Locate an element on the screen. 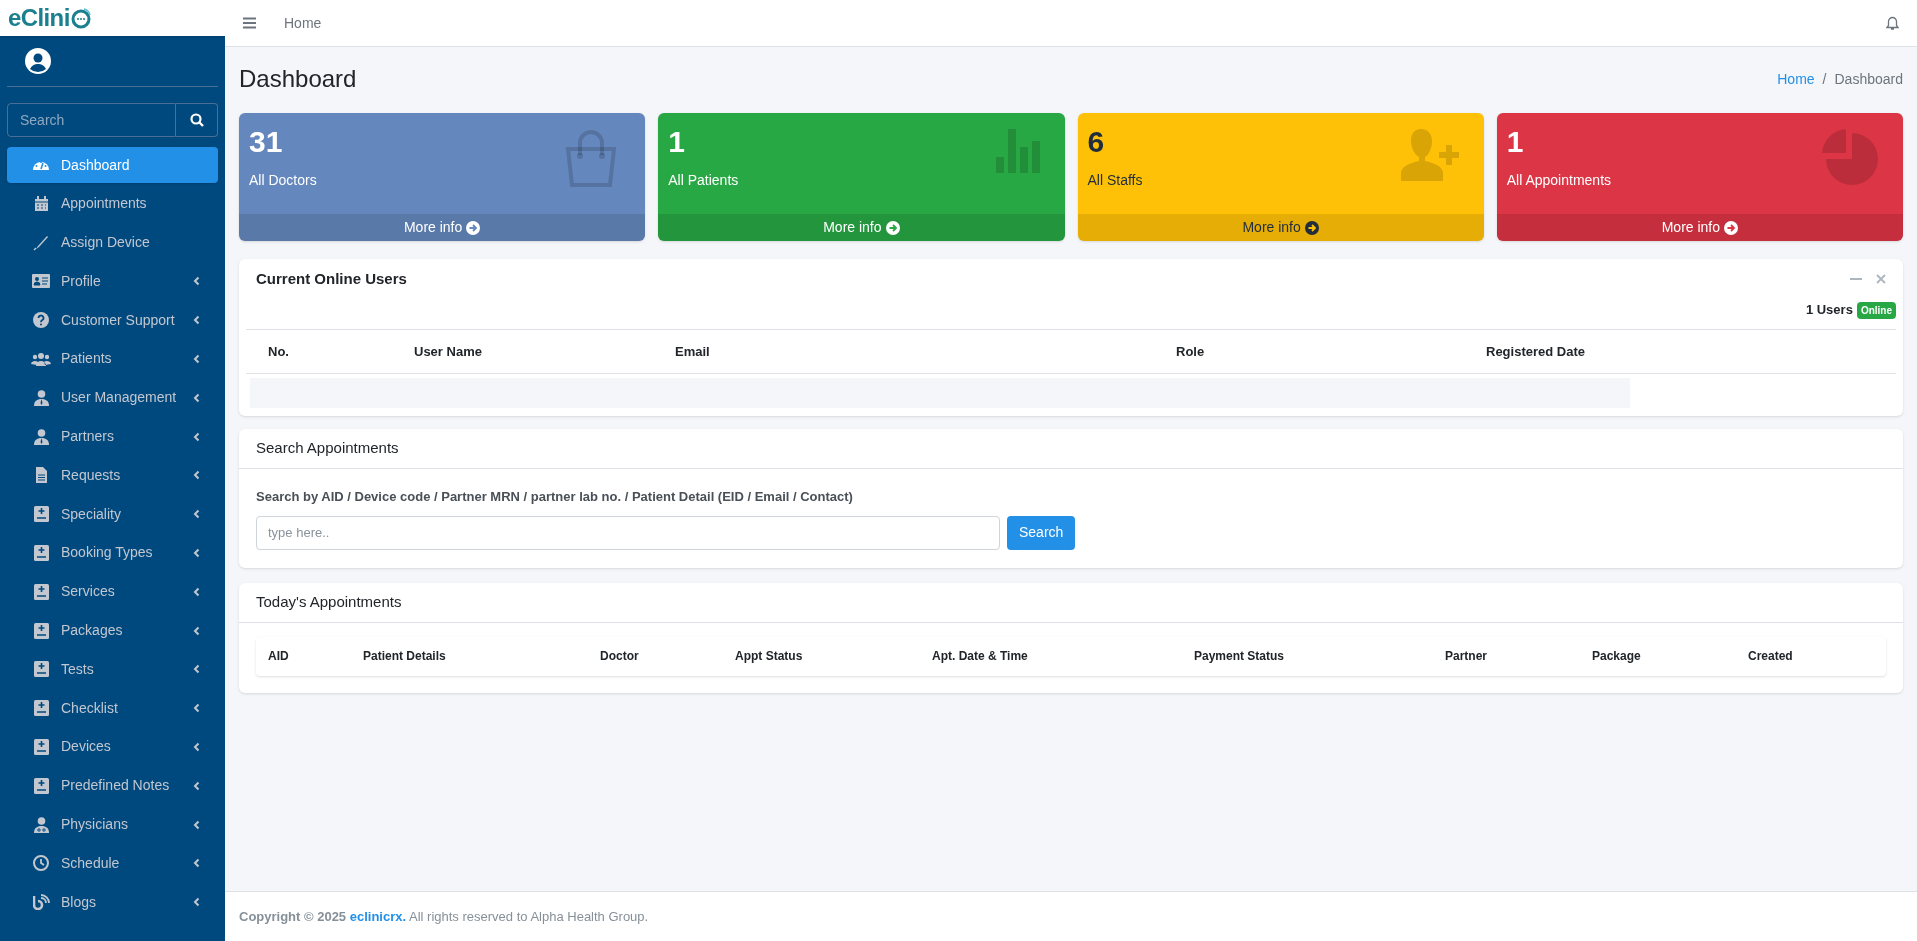 The height and width of the screenshot is (941, 1917). status-badge: Online is located at coordinates (1876, 310).